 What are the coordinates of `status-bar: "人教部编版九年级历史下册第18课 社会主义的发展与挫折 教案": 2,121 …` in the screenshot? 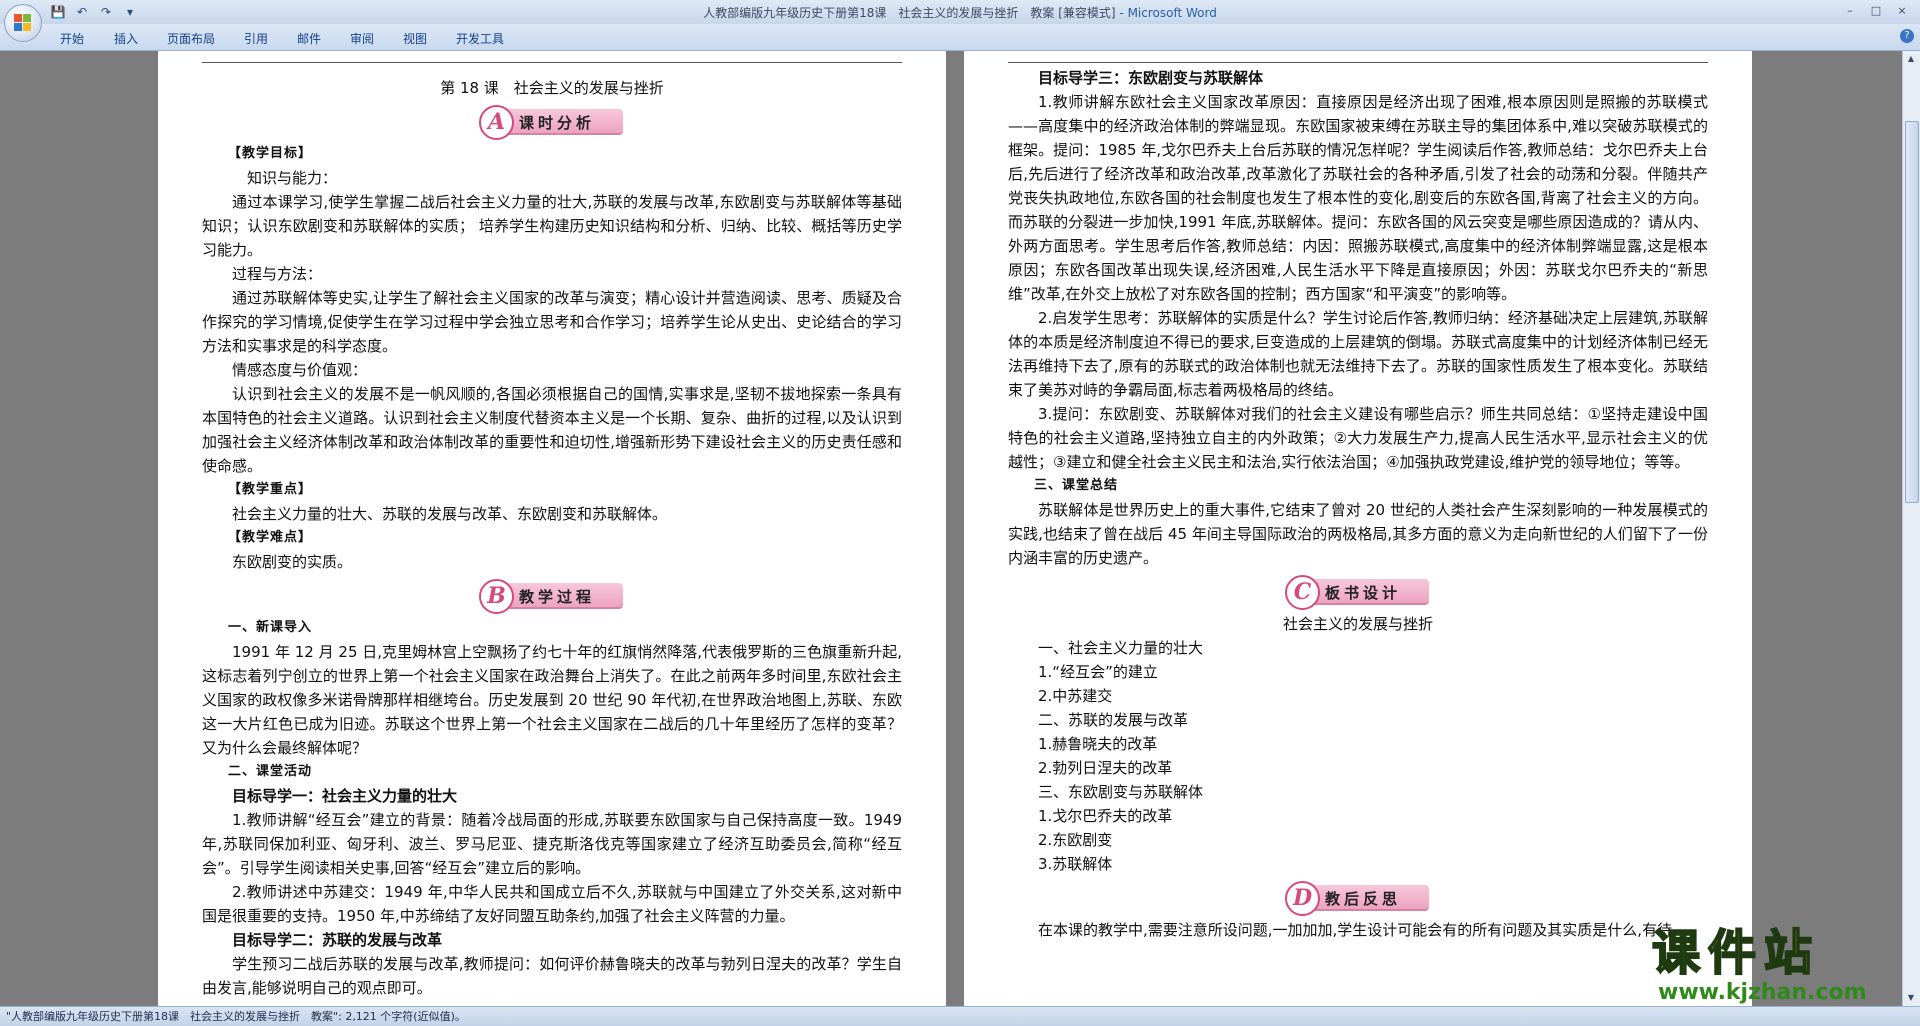 It's located at (960, 1016).